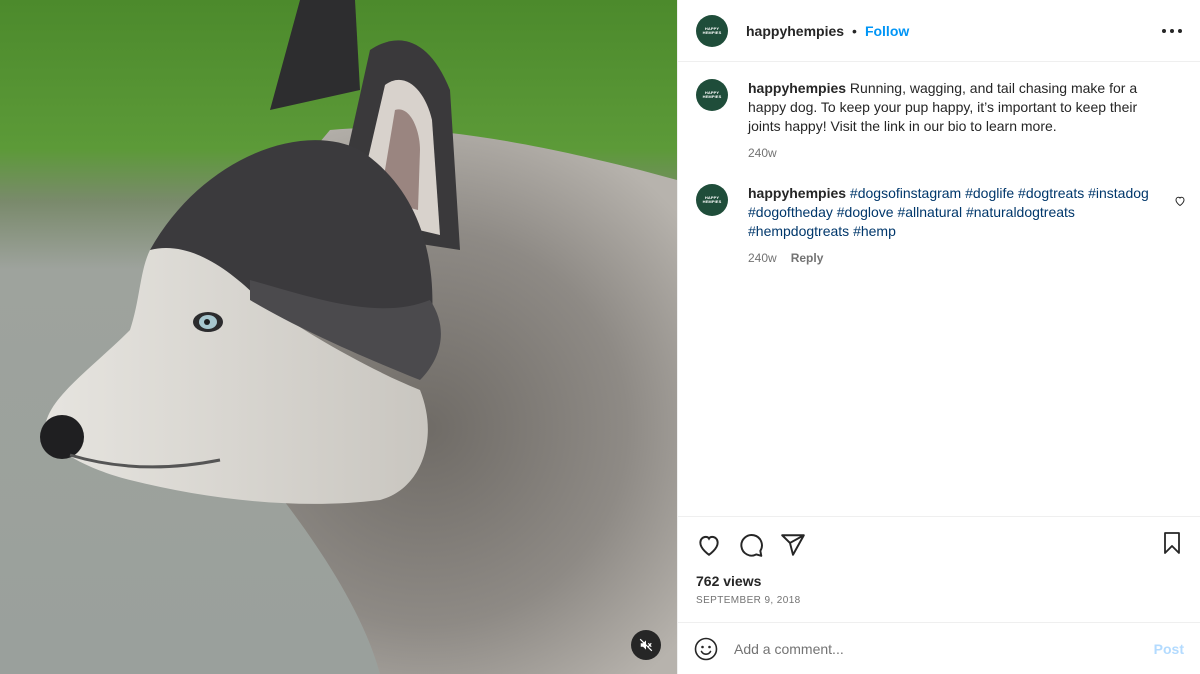 Image resolution: width=1200 pixels, height=674 pixels. I want to click on hashtag: #instadog, so click(1118, 193).